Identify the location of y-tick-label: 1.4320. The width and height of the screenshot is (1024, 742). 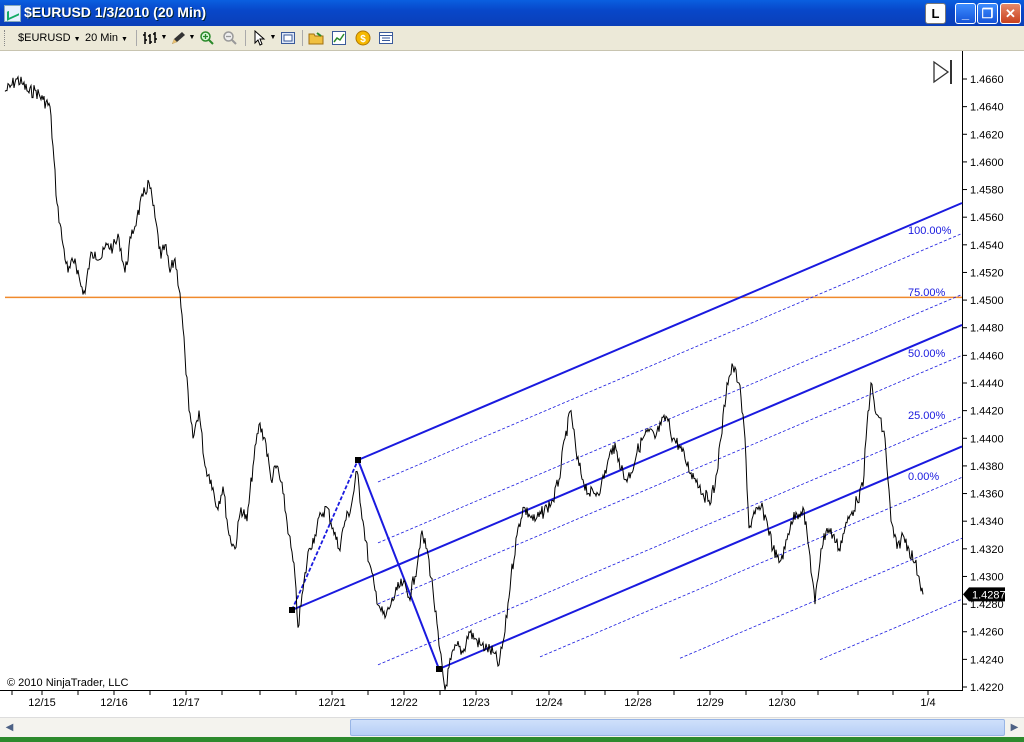
(987, 550).